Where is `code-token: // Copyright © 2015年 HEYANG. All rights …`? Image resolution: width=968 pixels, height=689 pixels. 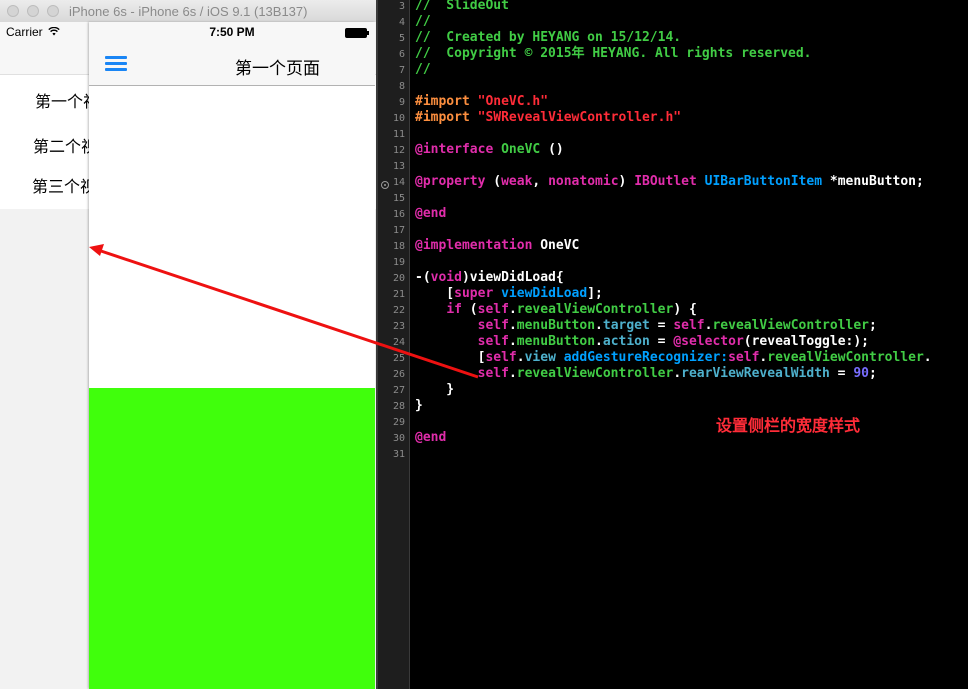 code-token: // Copyright © 2015年 HEYANG. All rights … is located at coordinates (613, 53).